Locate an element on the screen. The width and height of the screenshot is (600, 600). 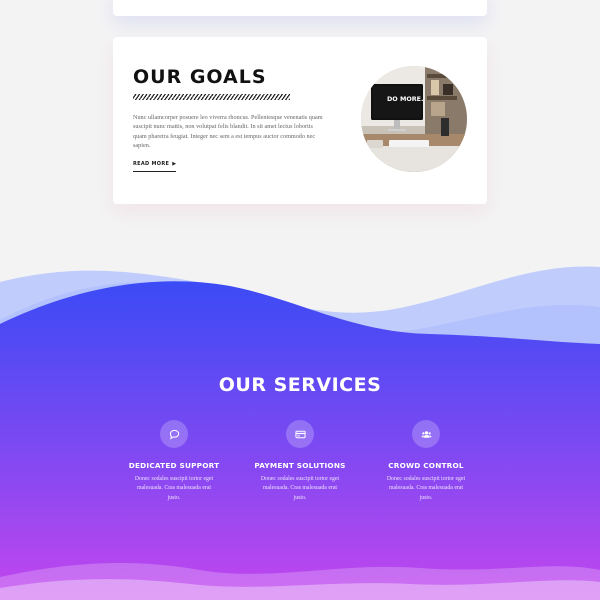
service-title: CROWD CONTROL is located at coordinates (426, 465).